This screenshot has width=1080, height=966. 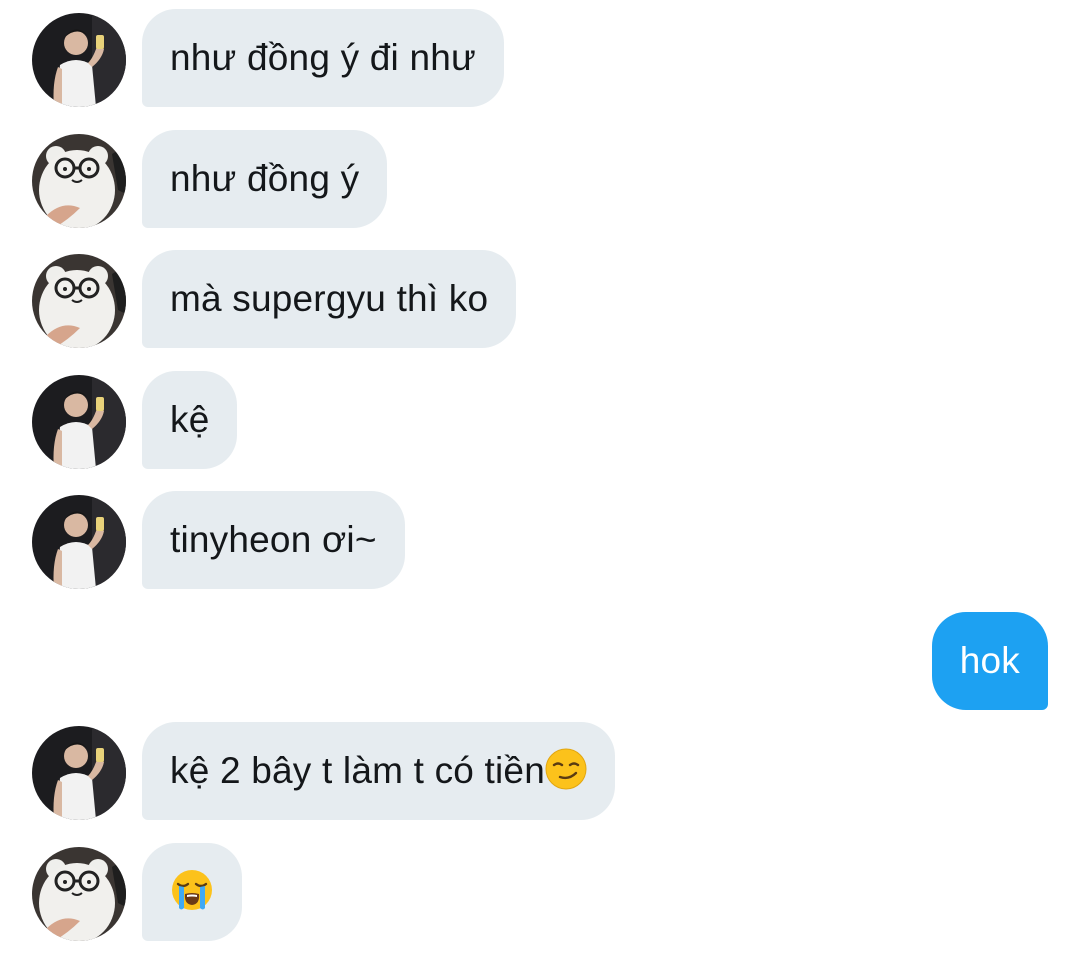 I want to click on message-bubble-incoming, so click(x=192, y=892).